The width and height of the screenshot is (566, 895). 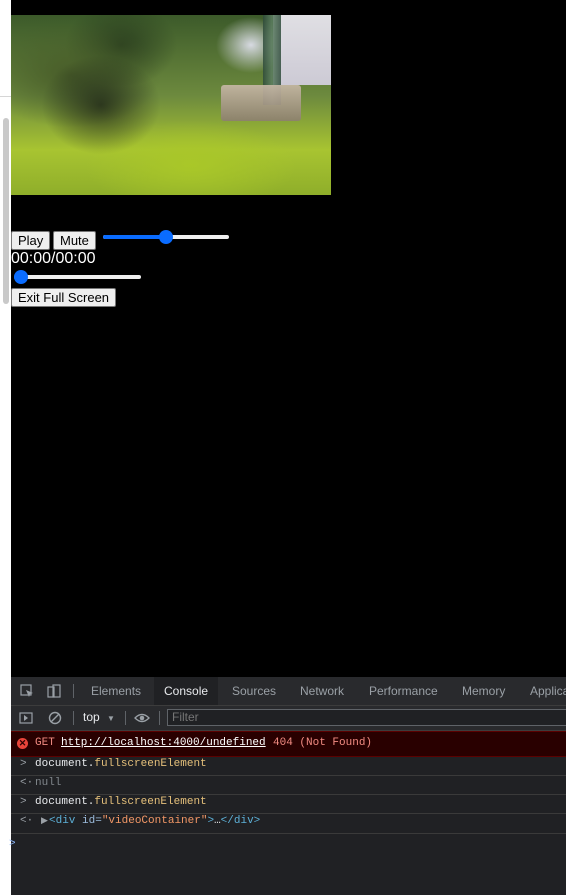 What do you see at coordinates (27, 691) in the screenshot?
I see `inspect-element-icon` at bounding box center [27, 691].